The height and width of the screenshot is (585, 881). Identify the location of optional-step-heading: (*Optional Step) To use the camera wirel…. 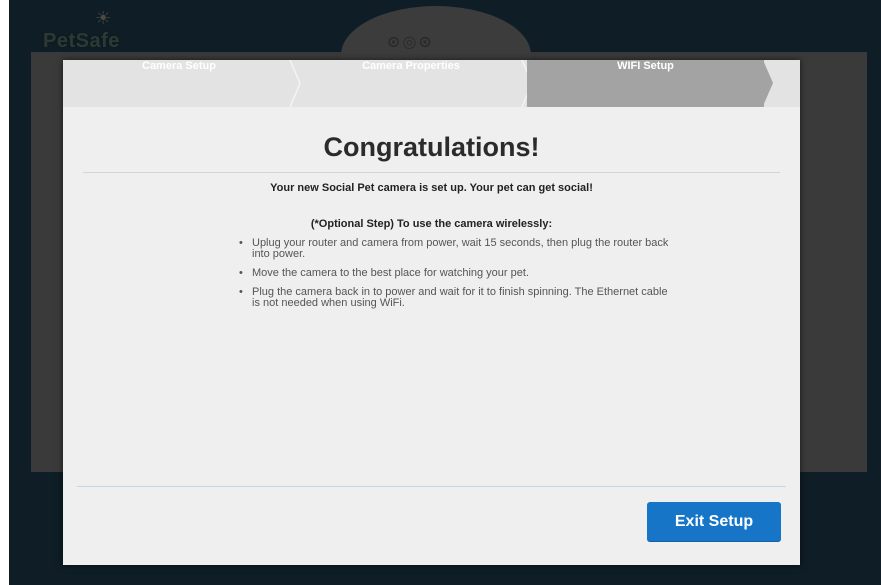
(431, 224).